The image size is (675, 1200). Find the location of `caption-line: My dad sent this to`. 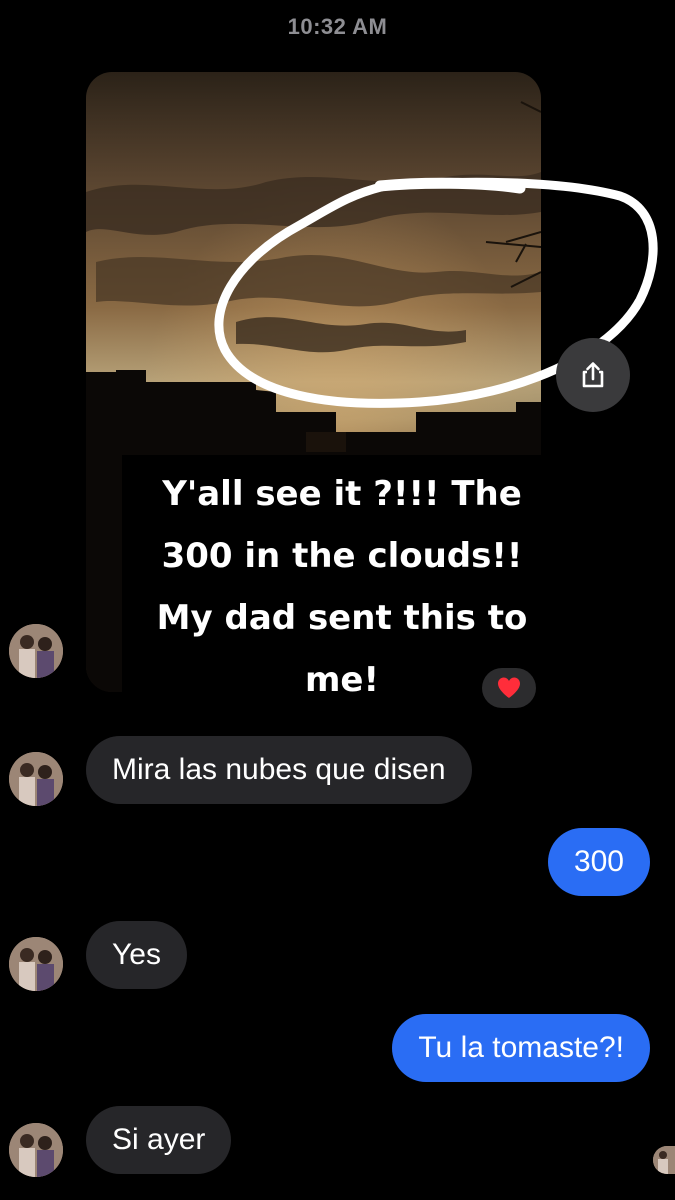

caption-line: My dad sent this to is located at coordinates (342, 618).